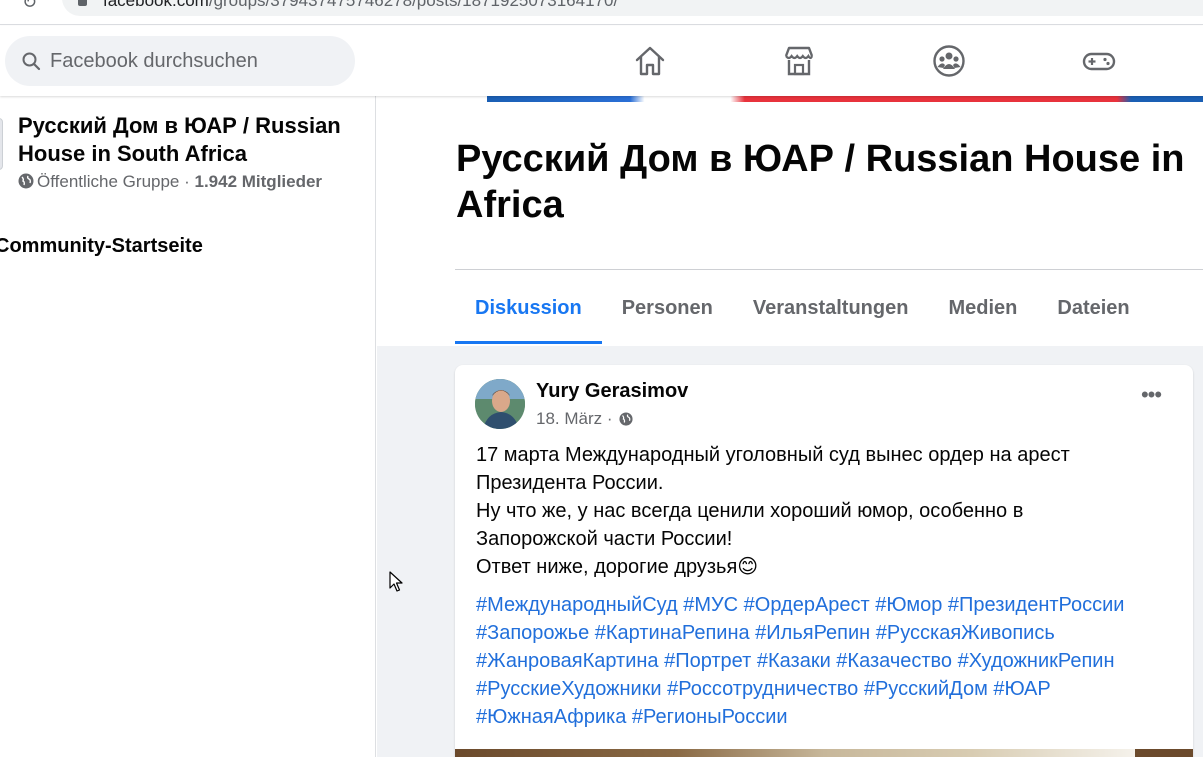  I want to click on post-author: Yury Gerasimov, so click(612, 391).